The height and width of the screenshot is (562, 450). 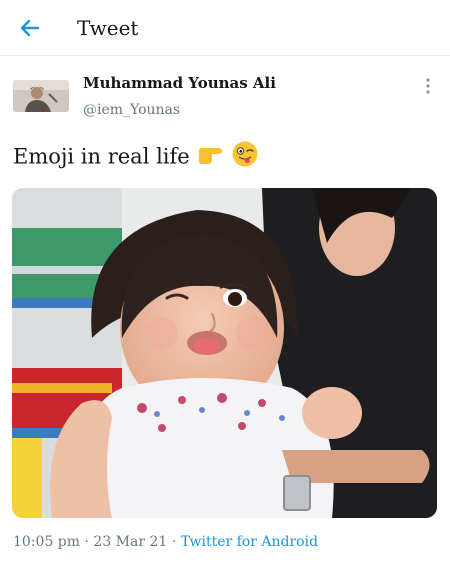 I want to click on back-button, so click(x=30, y=28).